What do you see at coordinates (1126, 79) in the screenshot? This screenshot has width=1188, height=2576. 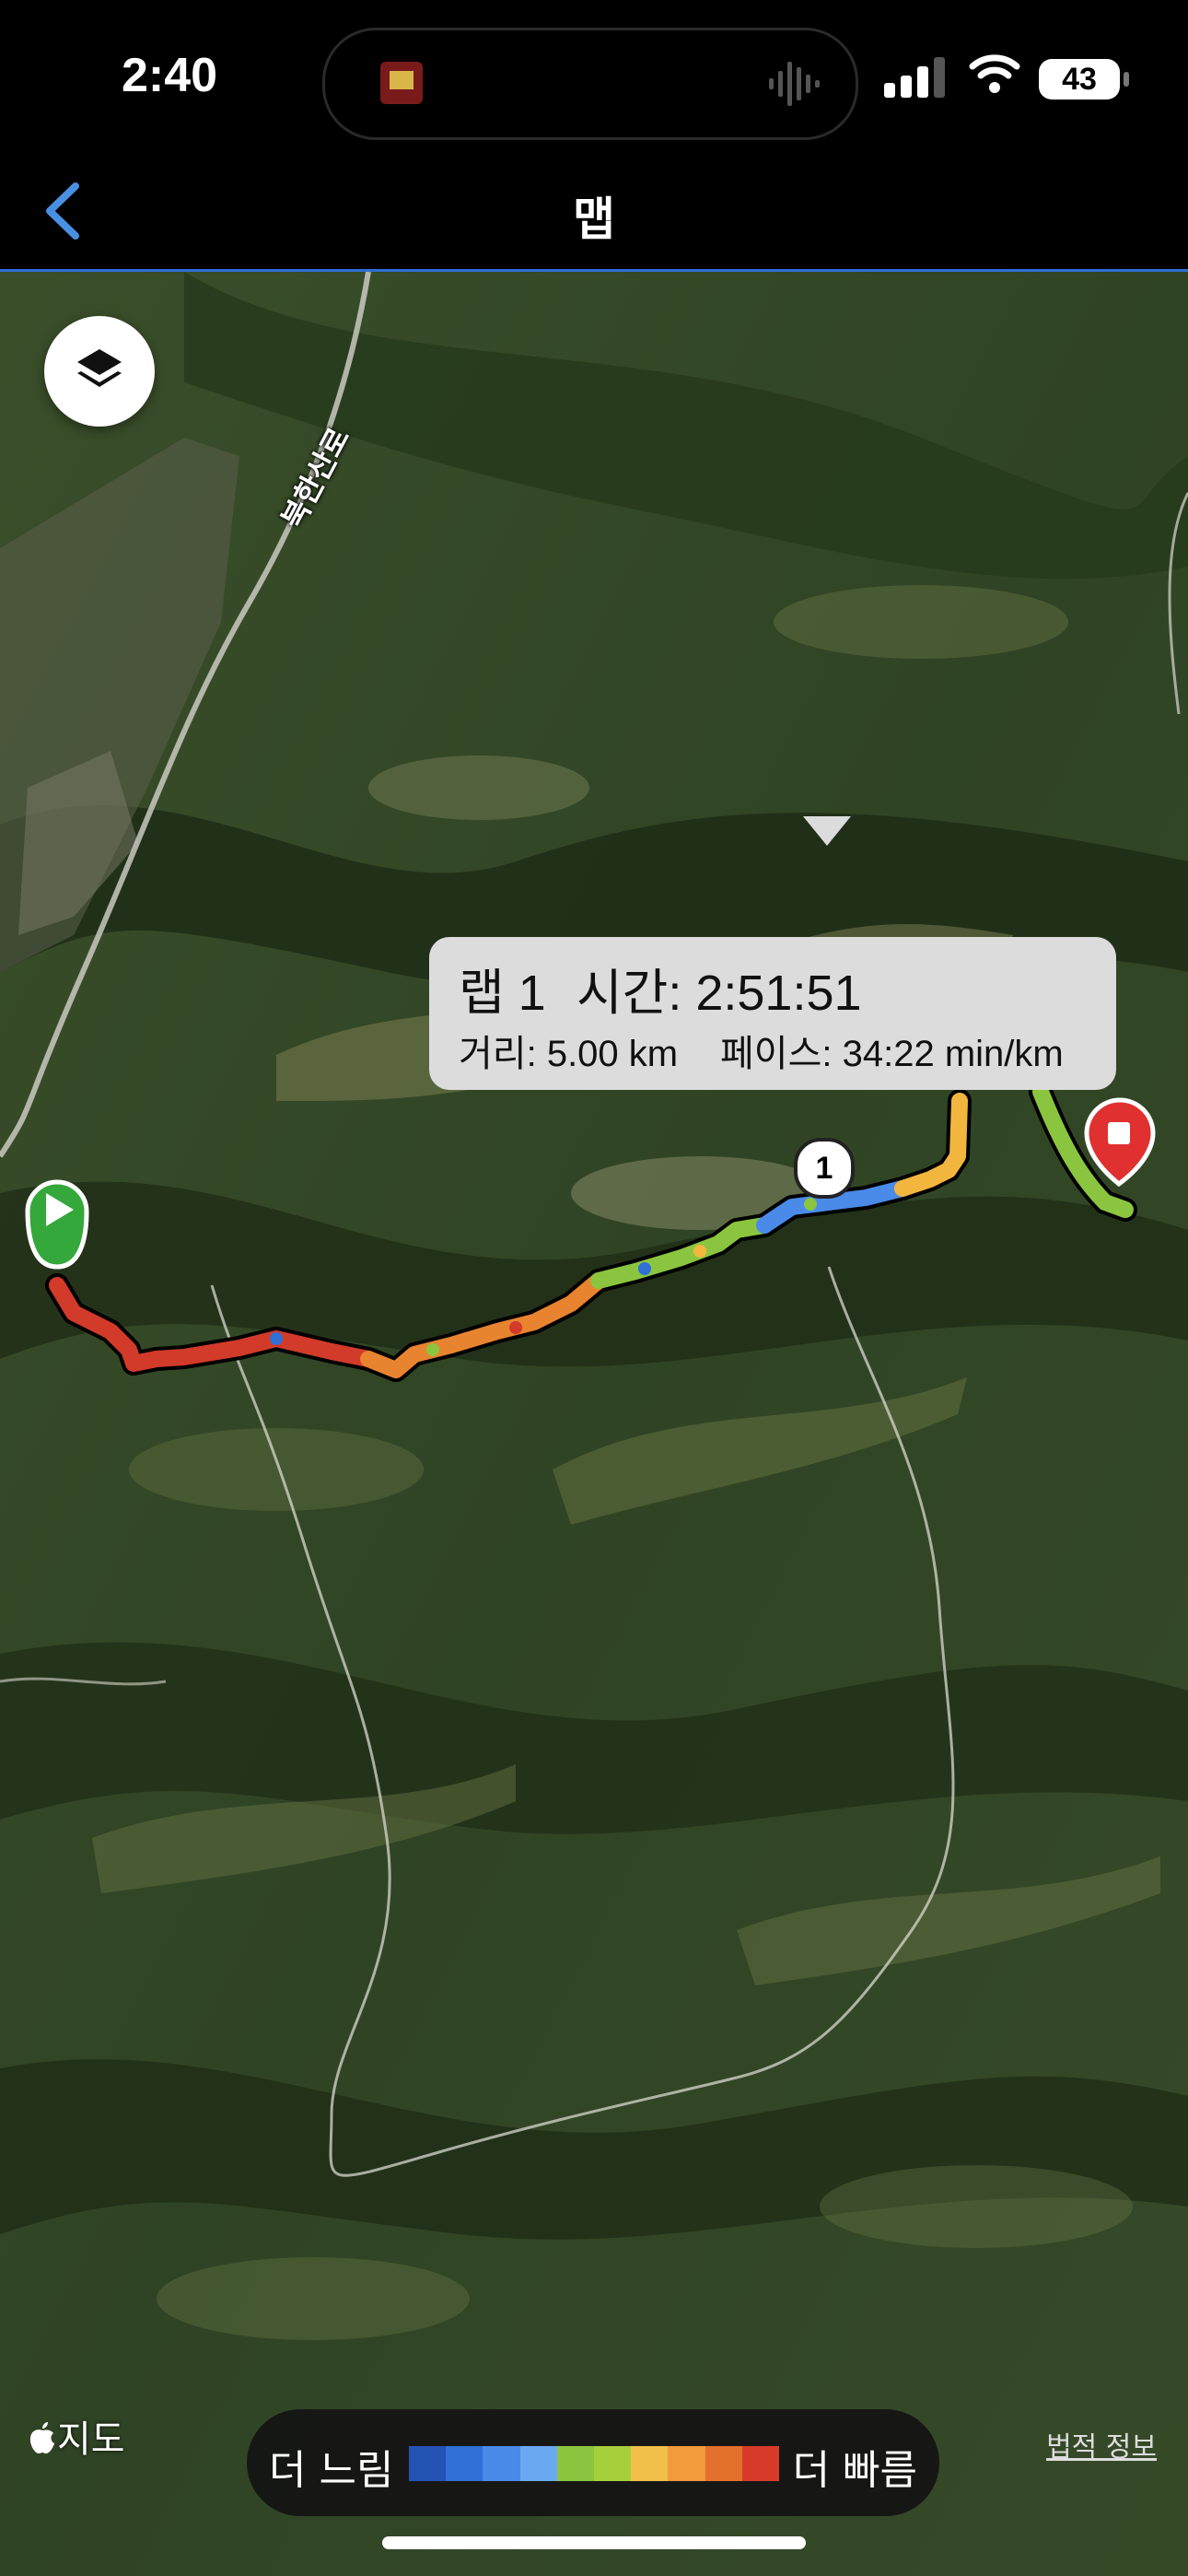 I see `battery-cap` at bounding box center [1126, 79].